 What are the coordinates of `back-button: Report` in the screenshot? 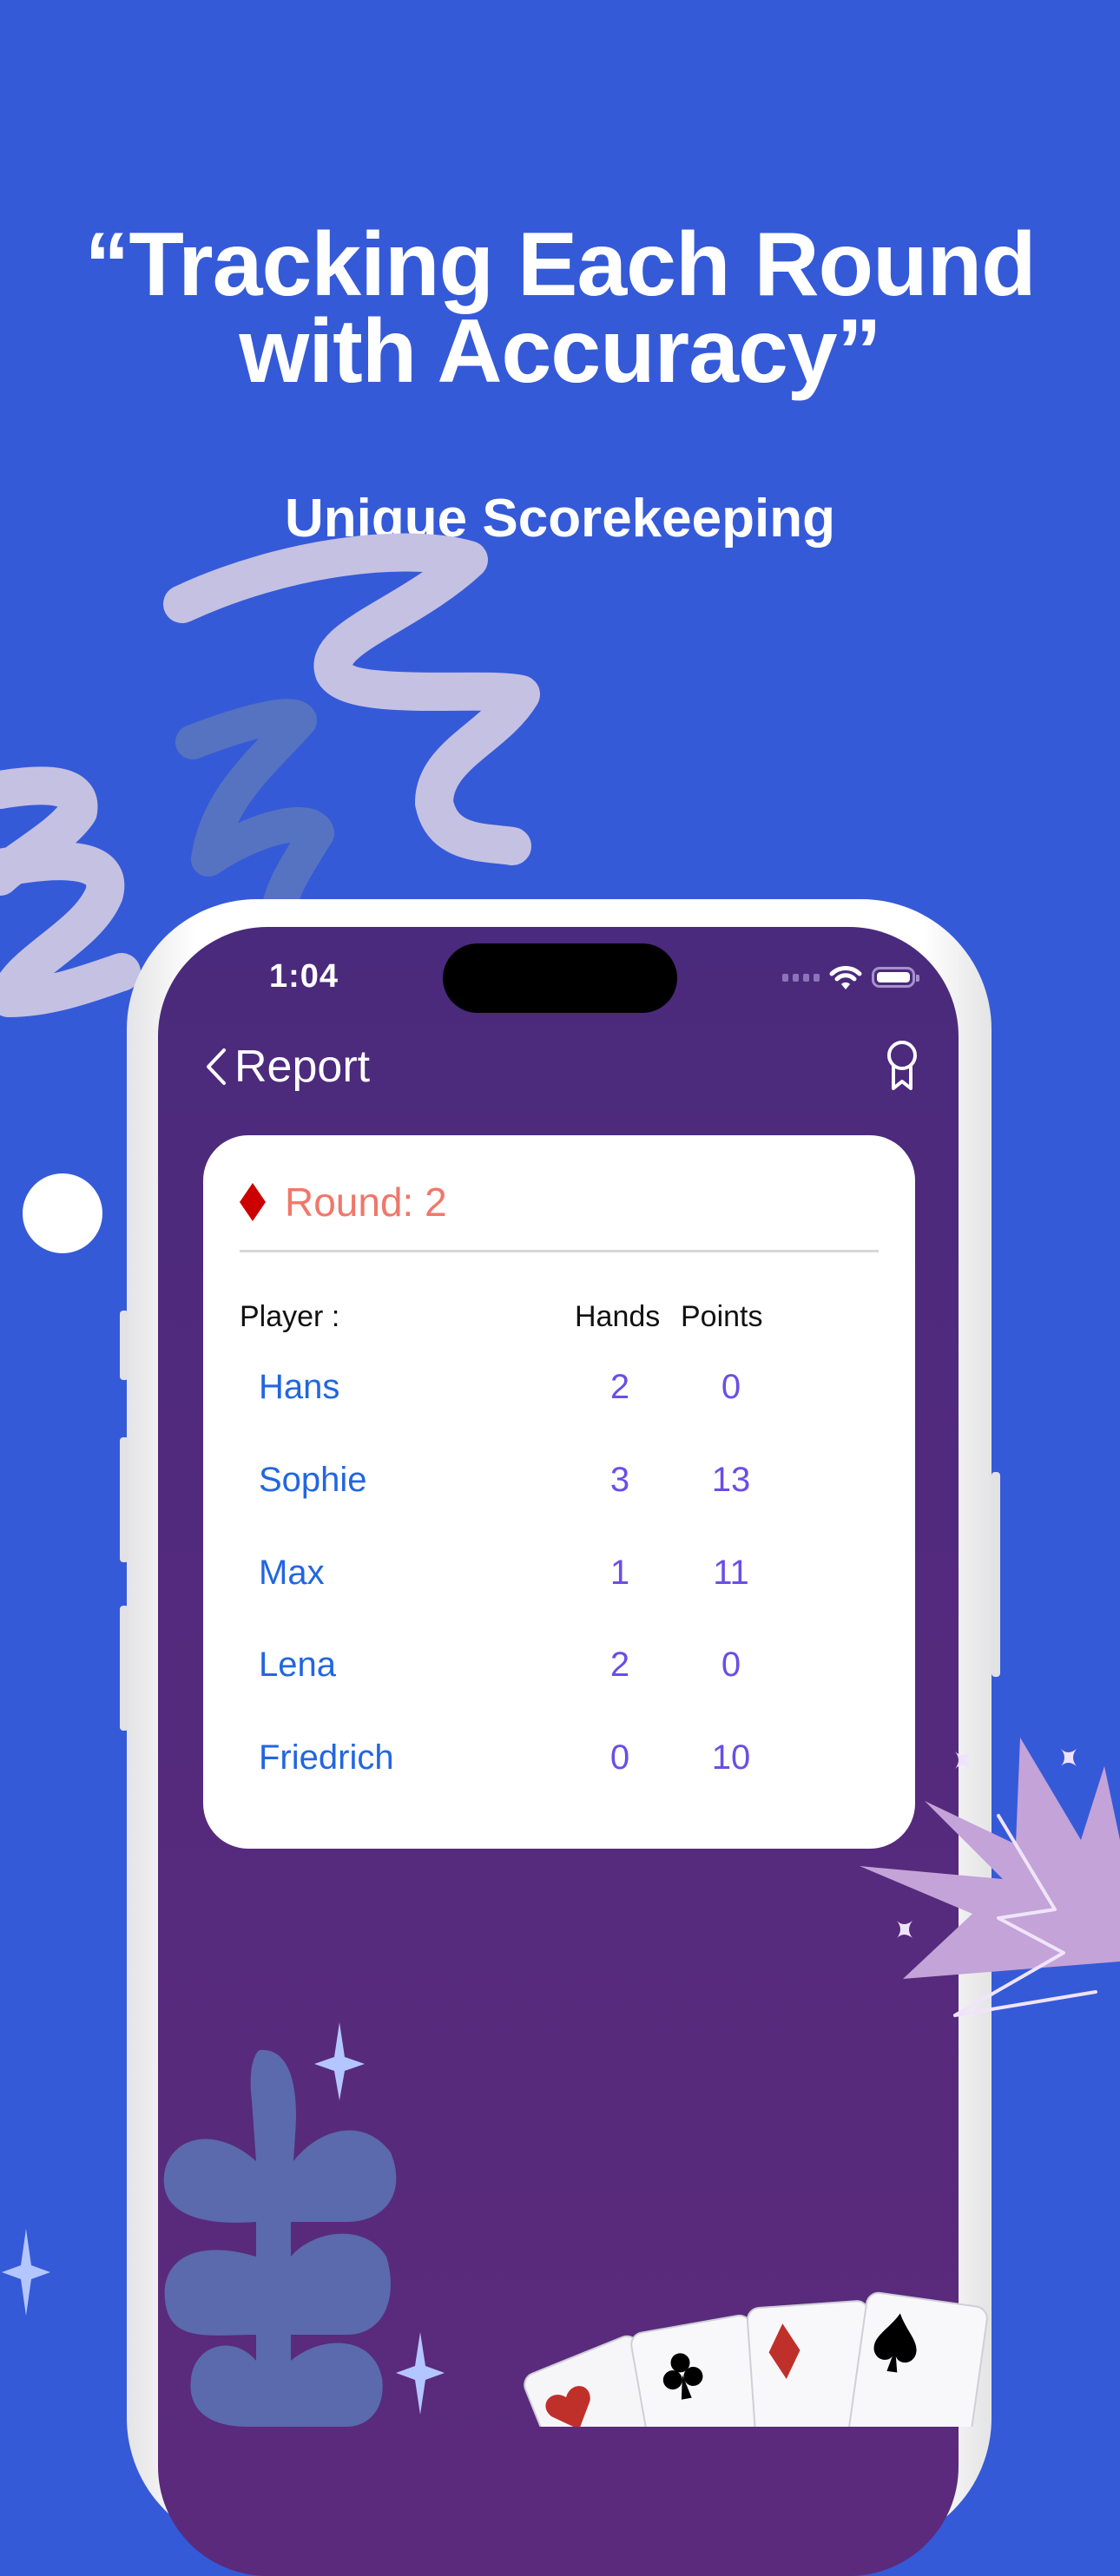 It's located at (285, 1066).